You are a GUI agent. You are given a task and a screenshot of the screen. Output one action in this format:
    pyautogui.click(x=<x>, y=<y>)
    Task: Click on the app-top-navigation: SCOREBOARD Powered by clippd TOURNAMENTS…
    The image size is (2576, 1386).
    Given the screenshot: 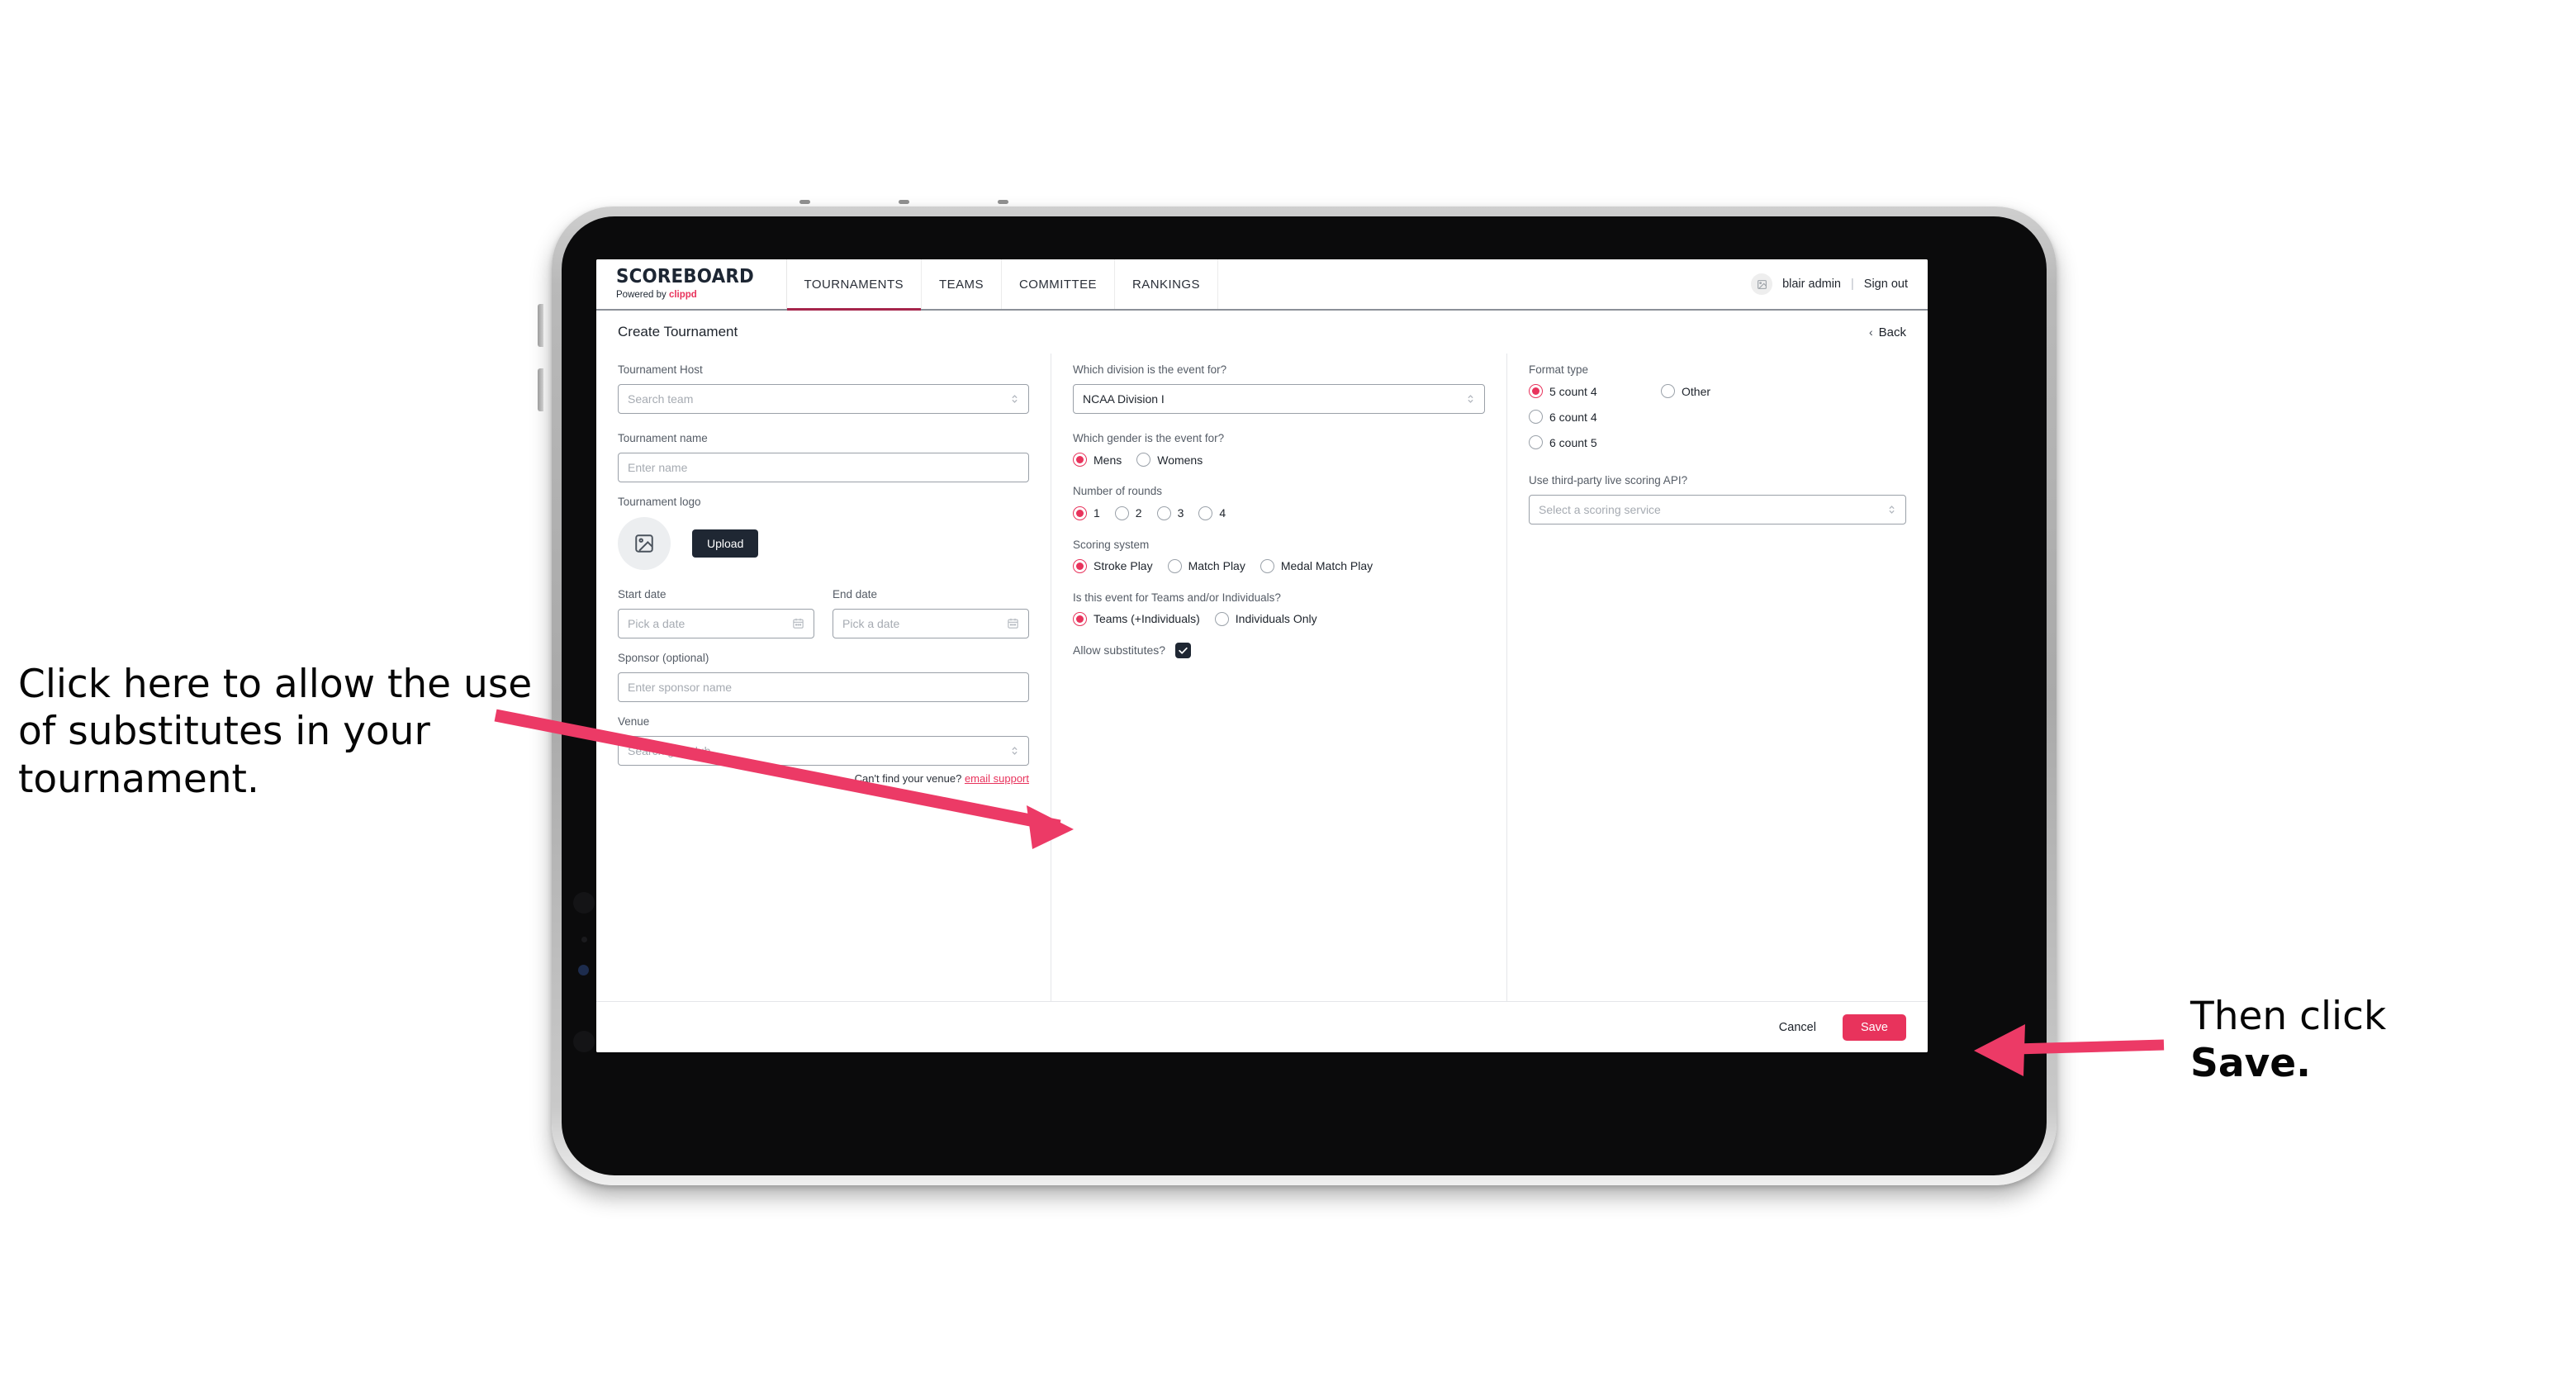 What is the action you would take?
    pyautogui.click(x=1262, y=285)
    